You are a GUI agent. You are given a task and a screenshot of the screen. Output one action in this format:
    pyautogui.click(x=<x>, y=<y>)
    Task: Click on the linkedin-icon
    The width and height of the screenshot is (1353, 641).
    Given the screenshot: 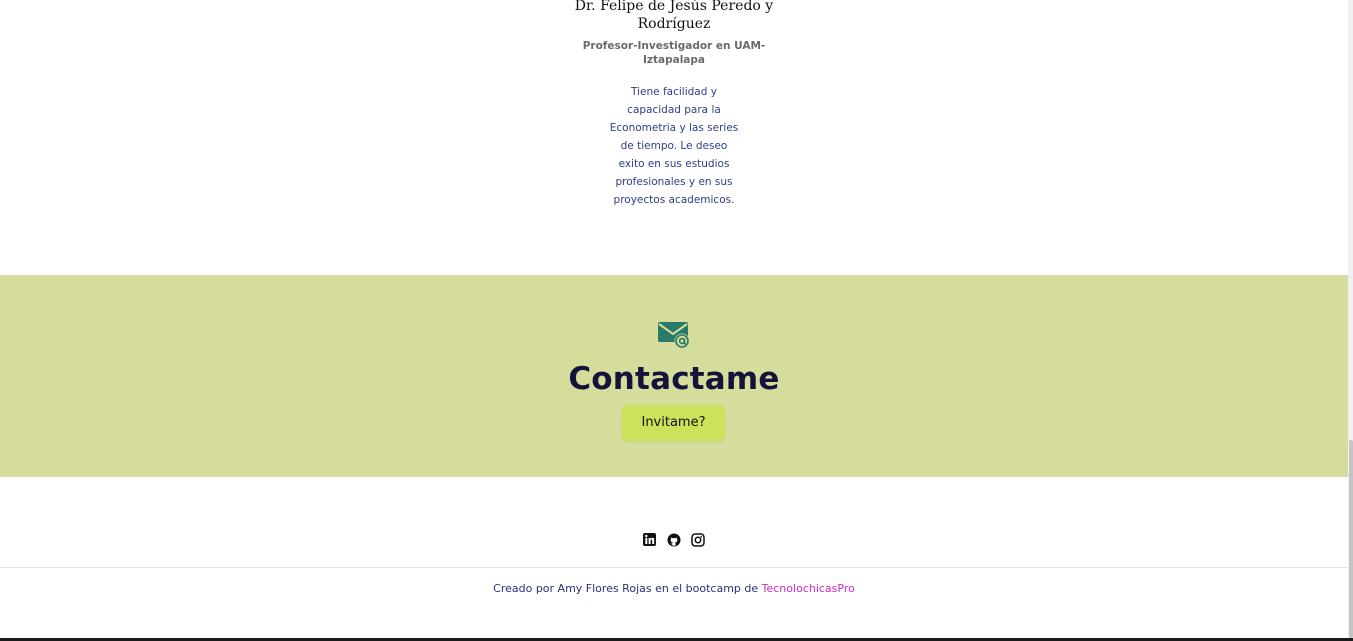 What is the action you would take?
    pyautogui.click(x=650, y=539)
    